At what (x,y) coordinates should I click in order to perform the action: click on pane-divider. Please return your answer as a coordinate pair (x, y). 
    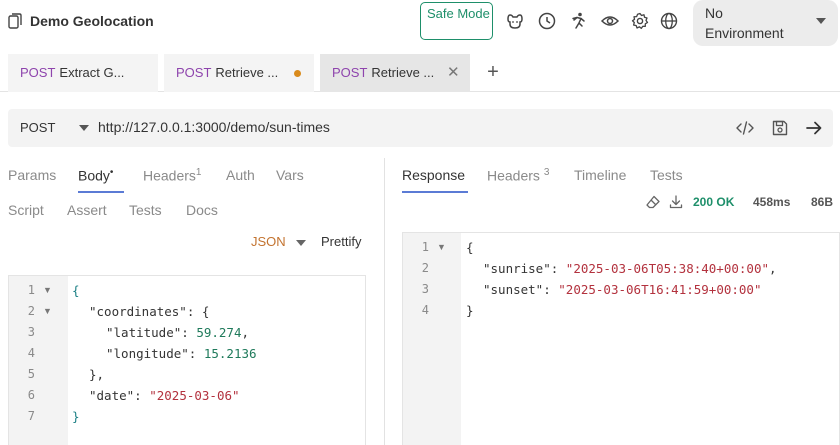
    Looking at the image, I should click on (384, 301).